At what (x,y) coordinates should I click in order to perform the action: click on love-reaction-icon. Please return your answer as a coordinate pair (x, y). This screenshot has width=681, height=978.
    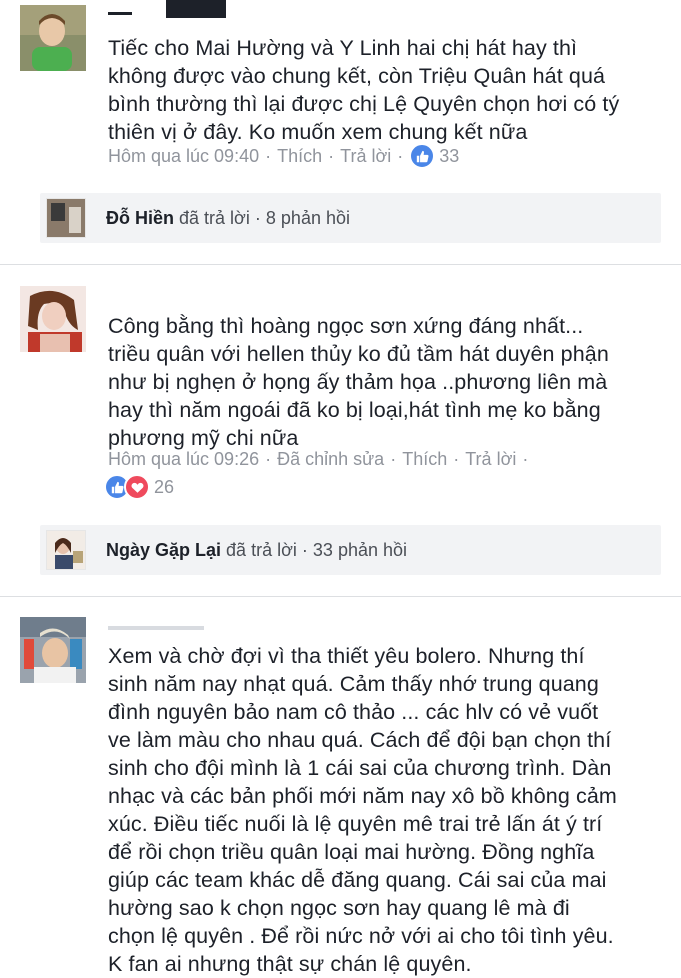
    Looking at the image, I should click on (137, 487).